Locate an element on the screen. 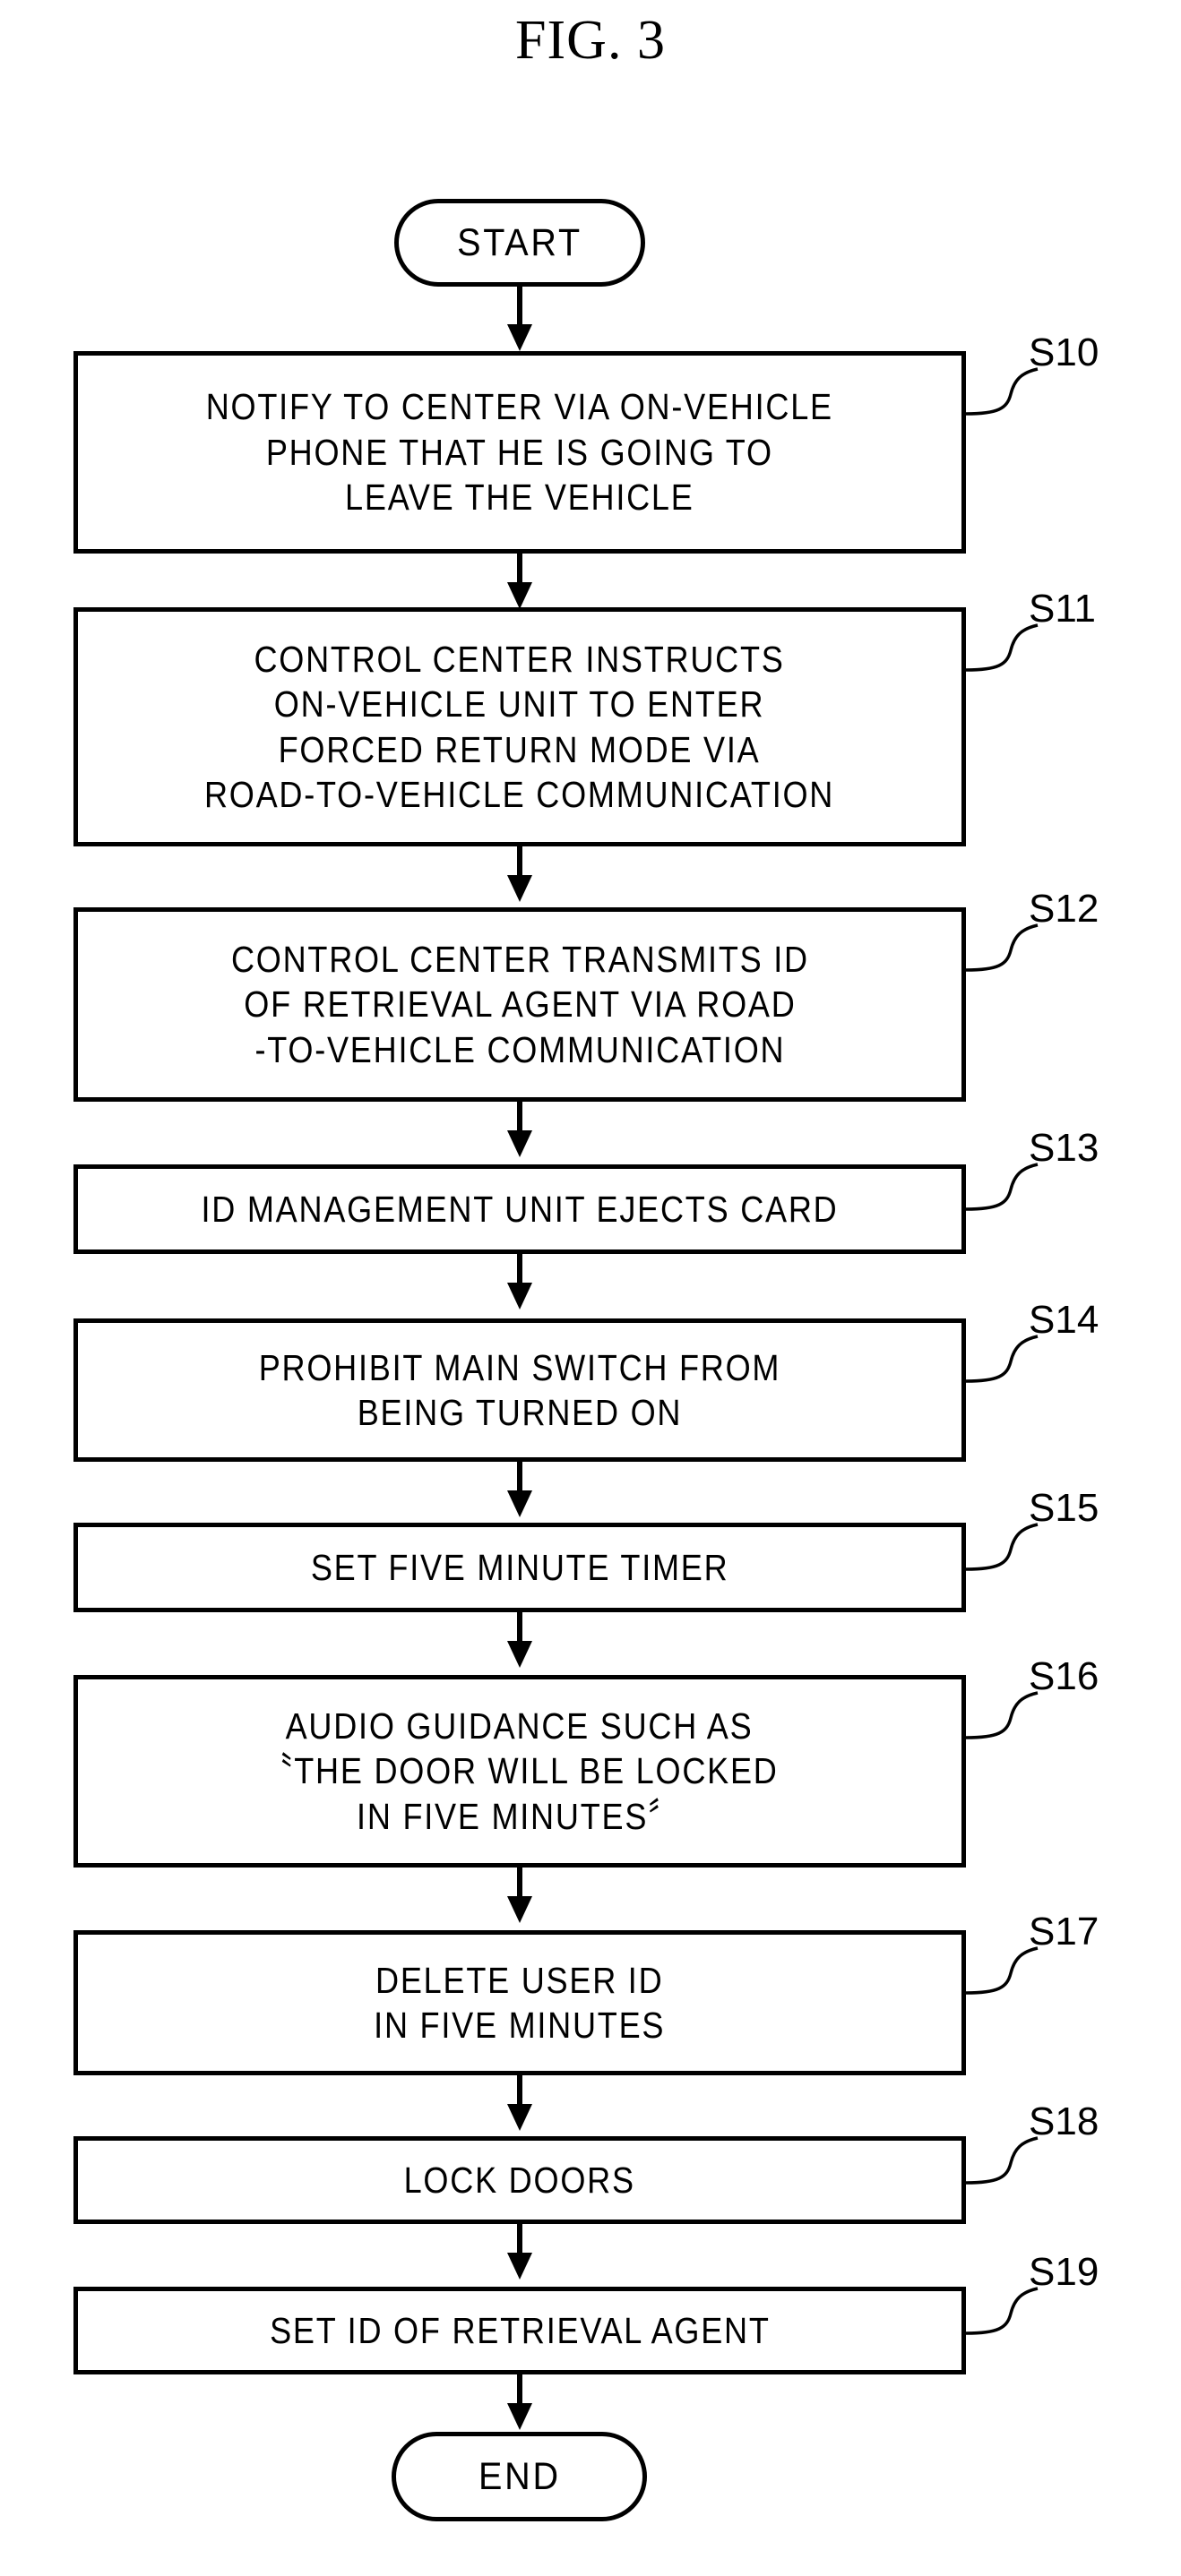  step-label-s10: S10 is located at coordinates (1064, 352).